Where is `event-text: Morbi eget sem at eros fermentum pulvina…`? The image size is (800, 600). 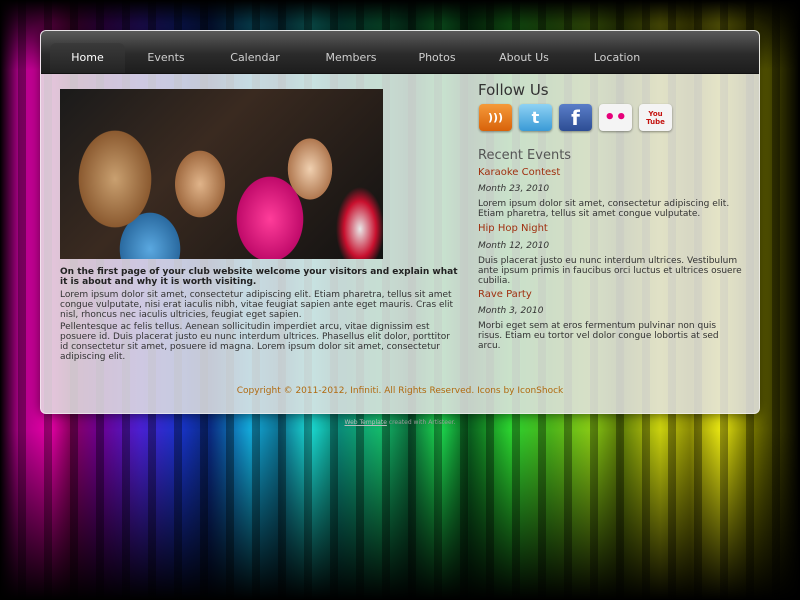
event-text: Morbi eget sem at eros fermentum pulvina… is located at coordinates (598, 336).